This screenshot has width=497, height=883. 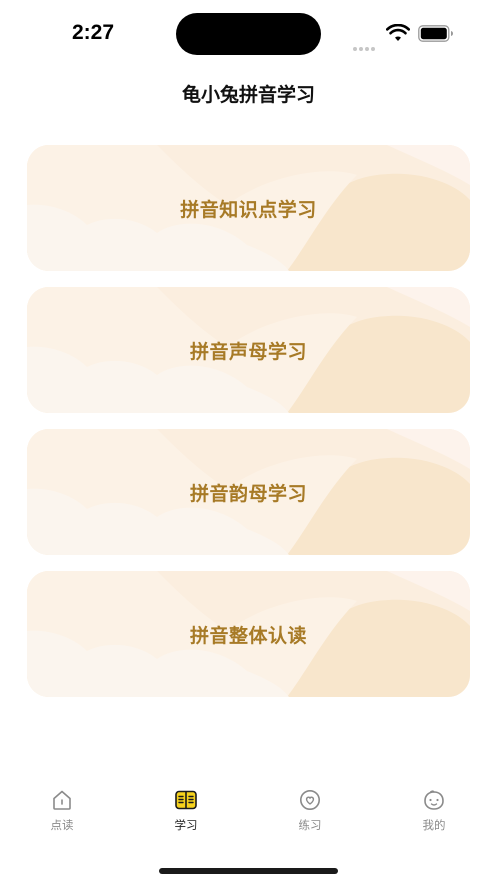 I want to click on tab-label: 学习, so click(x=186, y=825).